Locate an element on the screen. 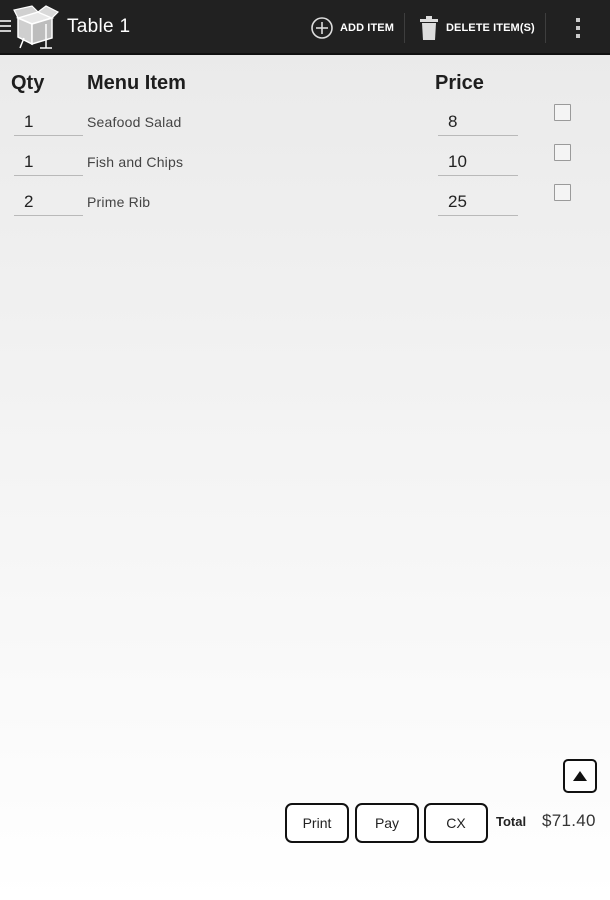 This screenshot has height=900, width=610. trash-icon is located at coordinates (429, 28).